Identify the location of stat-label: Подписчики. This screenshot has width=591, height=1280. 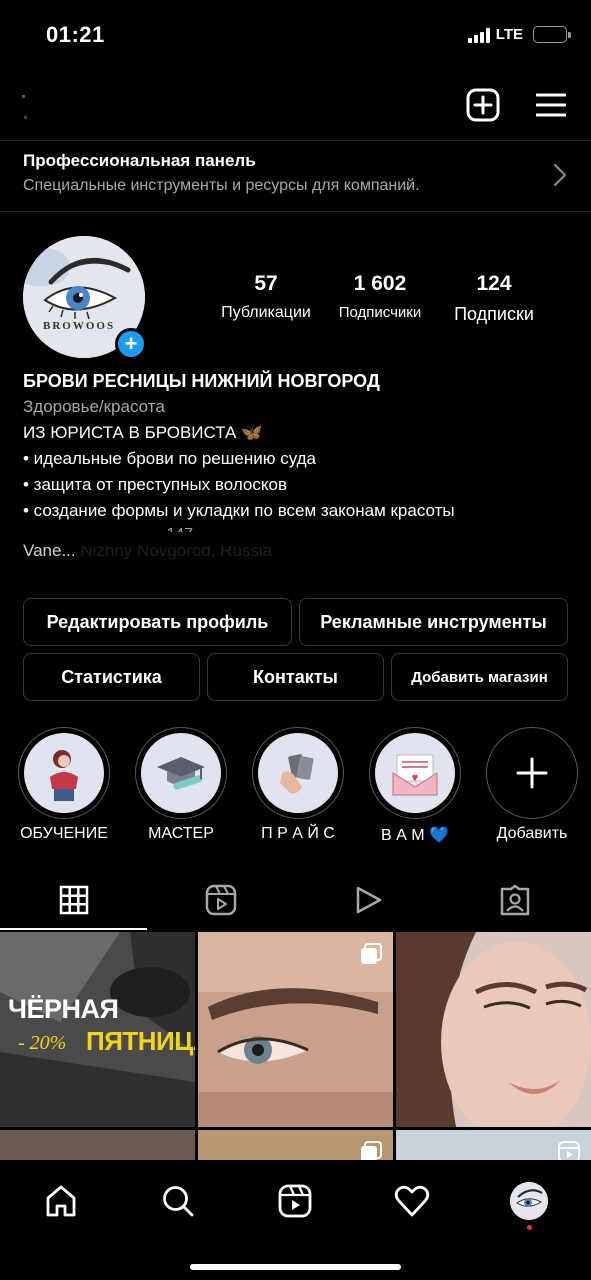
(380, 312).